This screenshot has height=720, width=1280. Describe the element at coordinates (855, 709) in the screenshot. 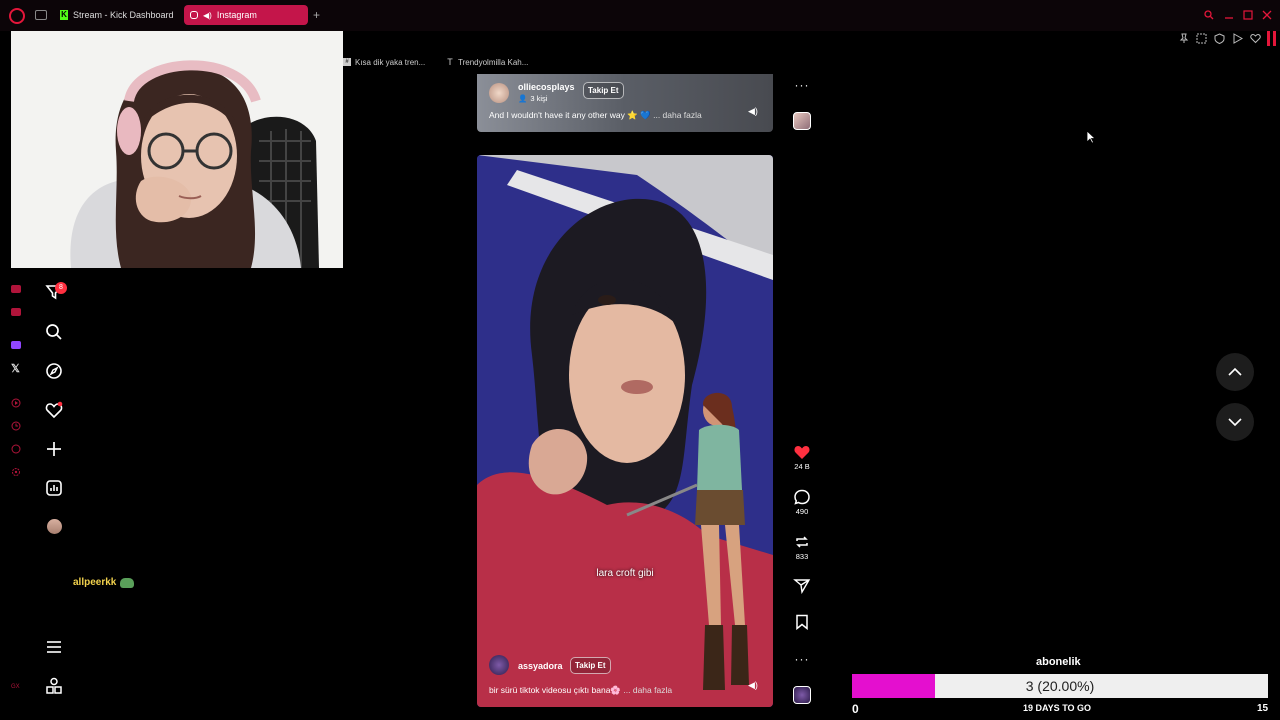

I see `goal-start-value: 0` at that location.